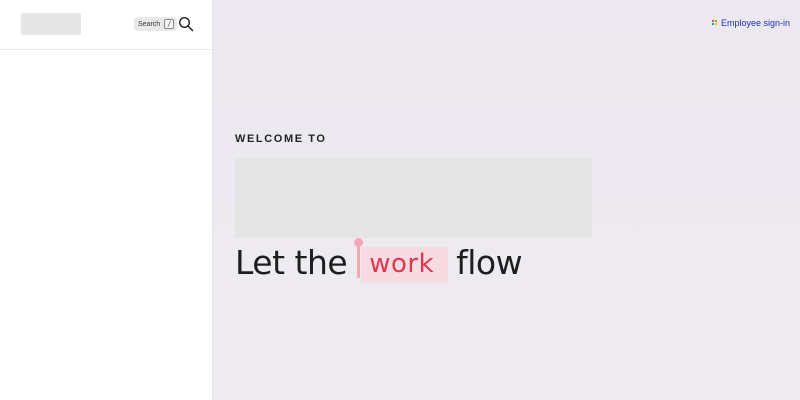 This screenshot has height=400, width=800. I want to click on signin-label: Employee sign-in, so click(755, 23).